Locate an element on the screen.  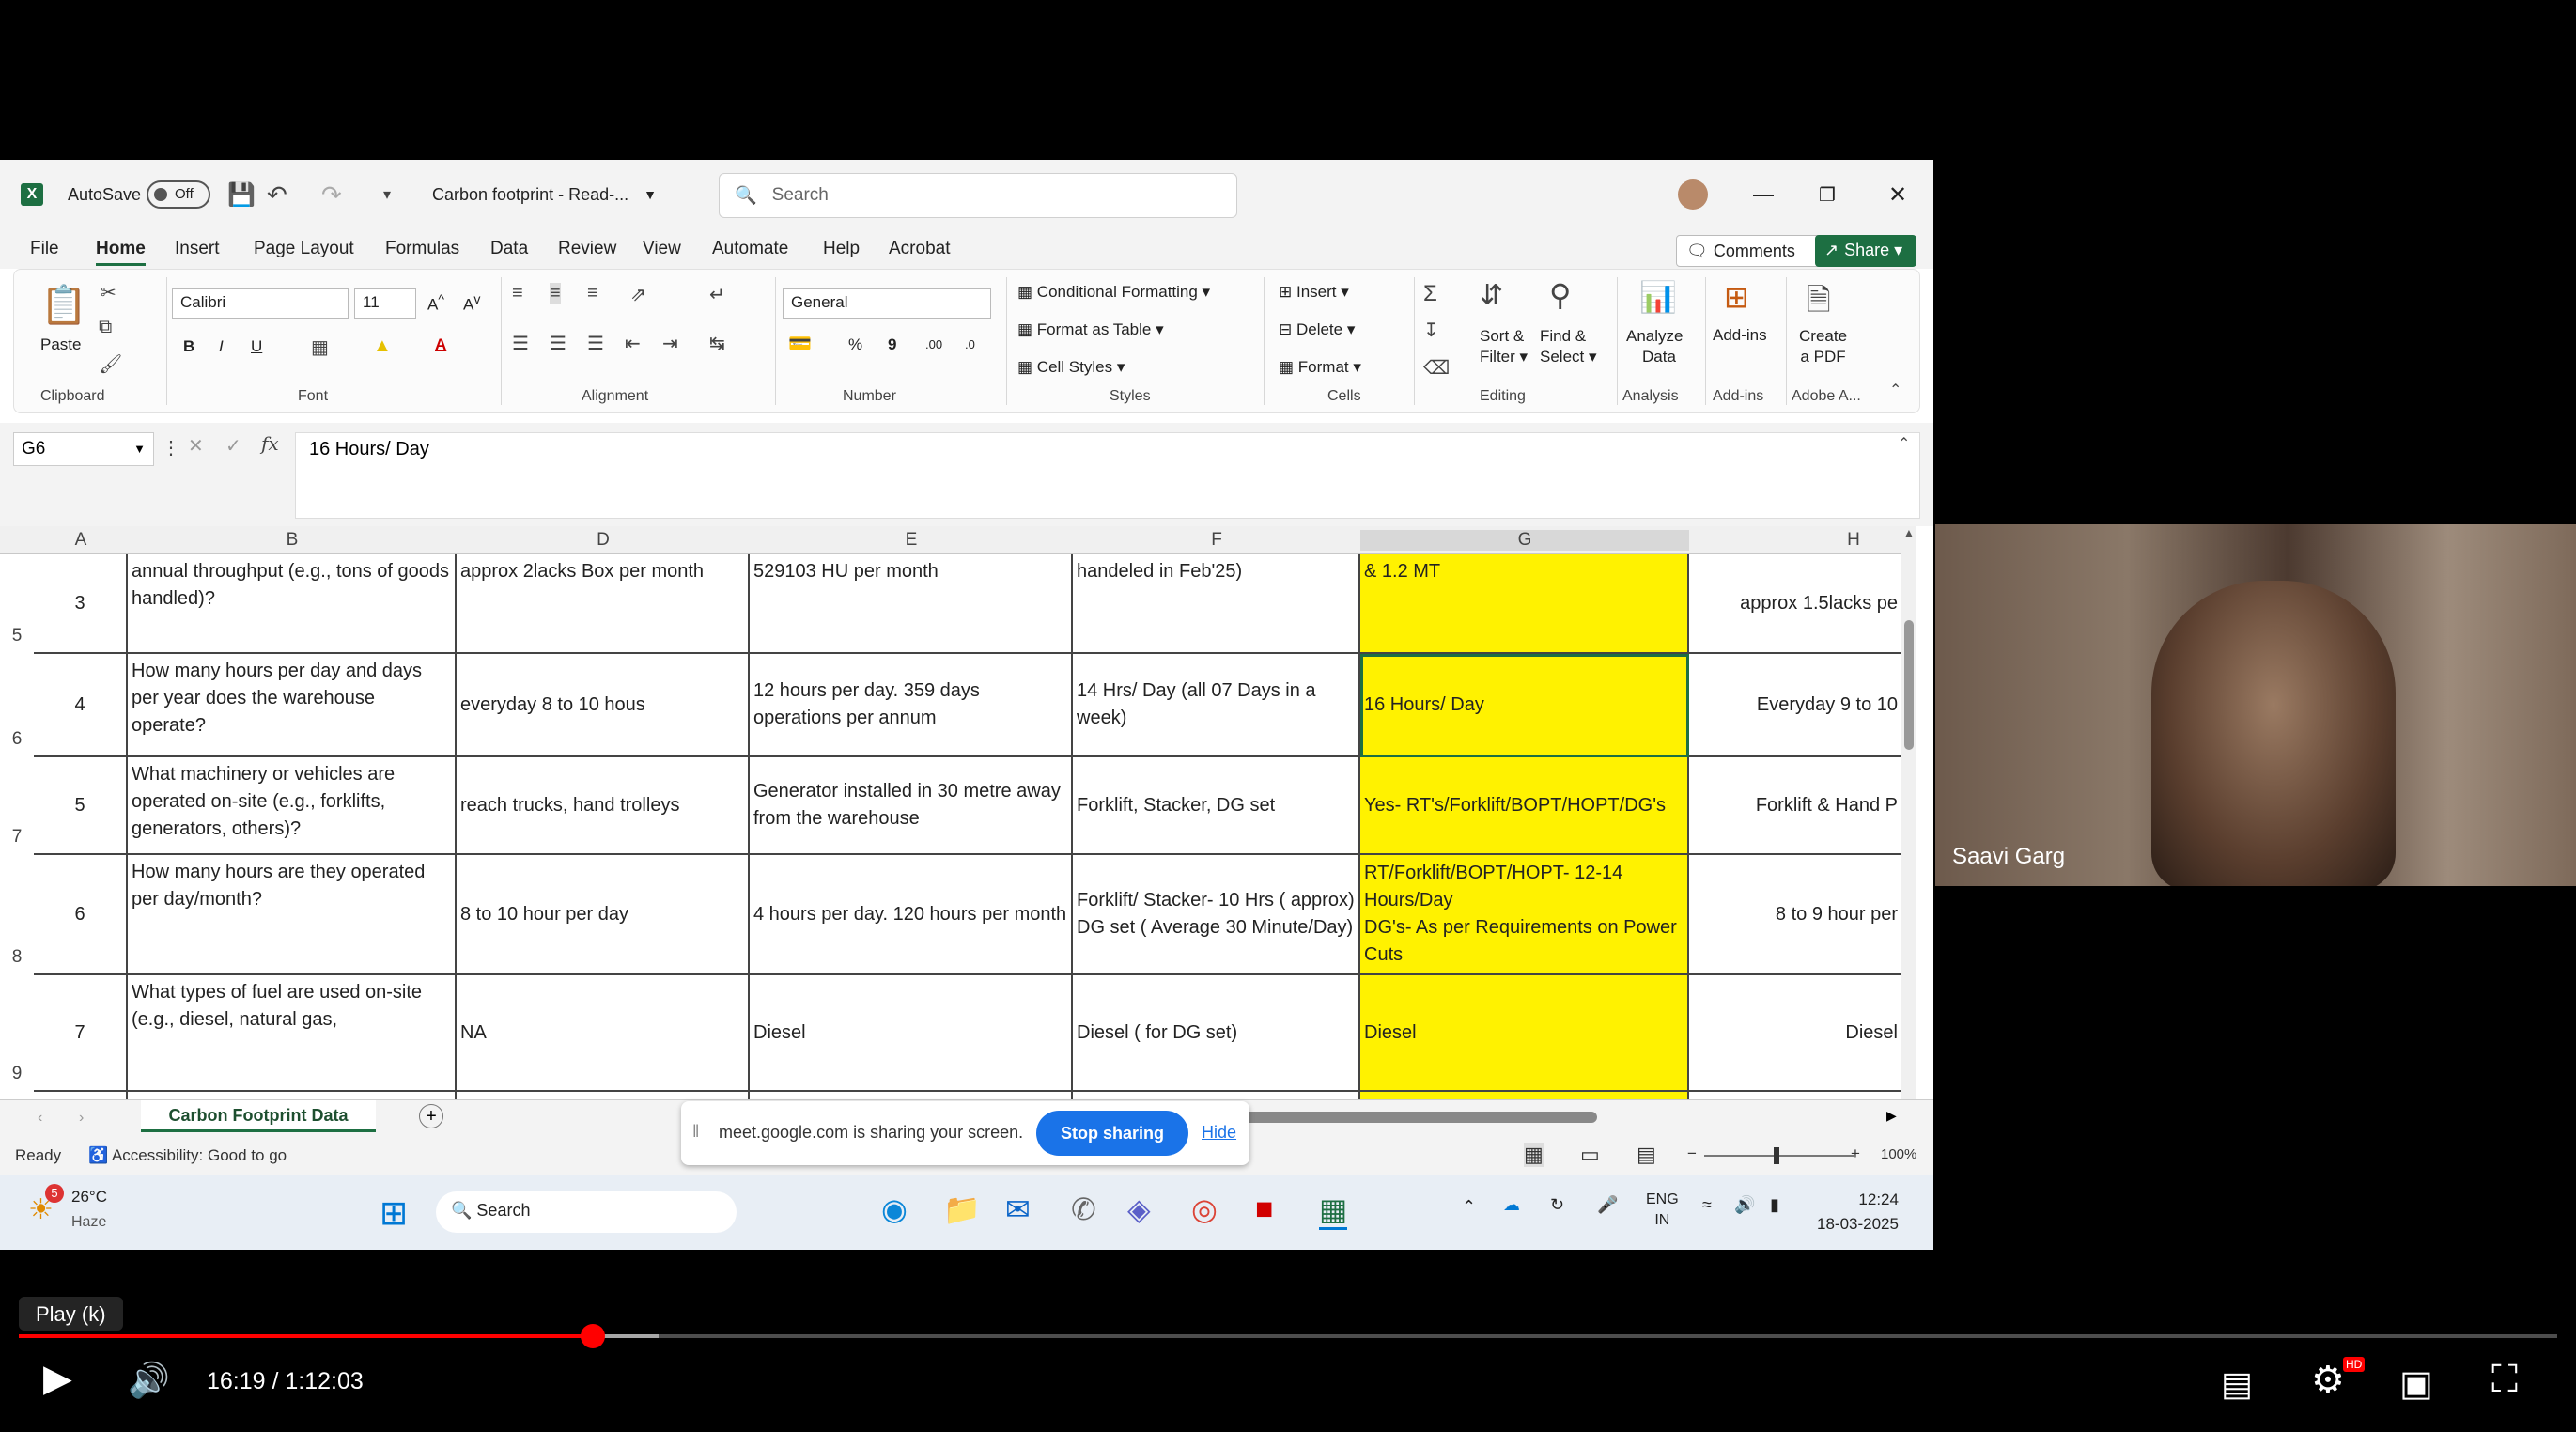
delete-cells-button: ⊟ Delete ▾ is located at coordinates (1317, 329).